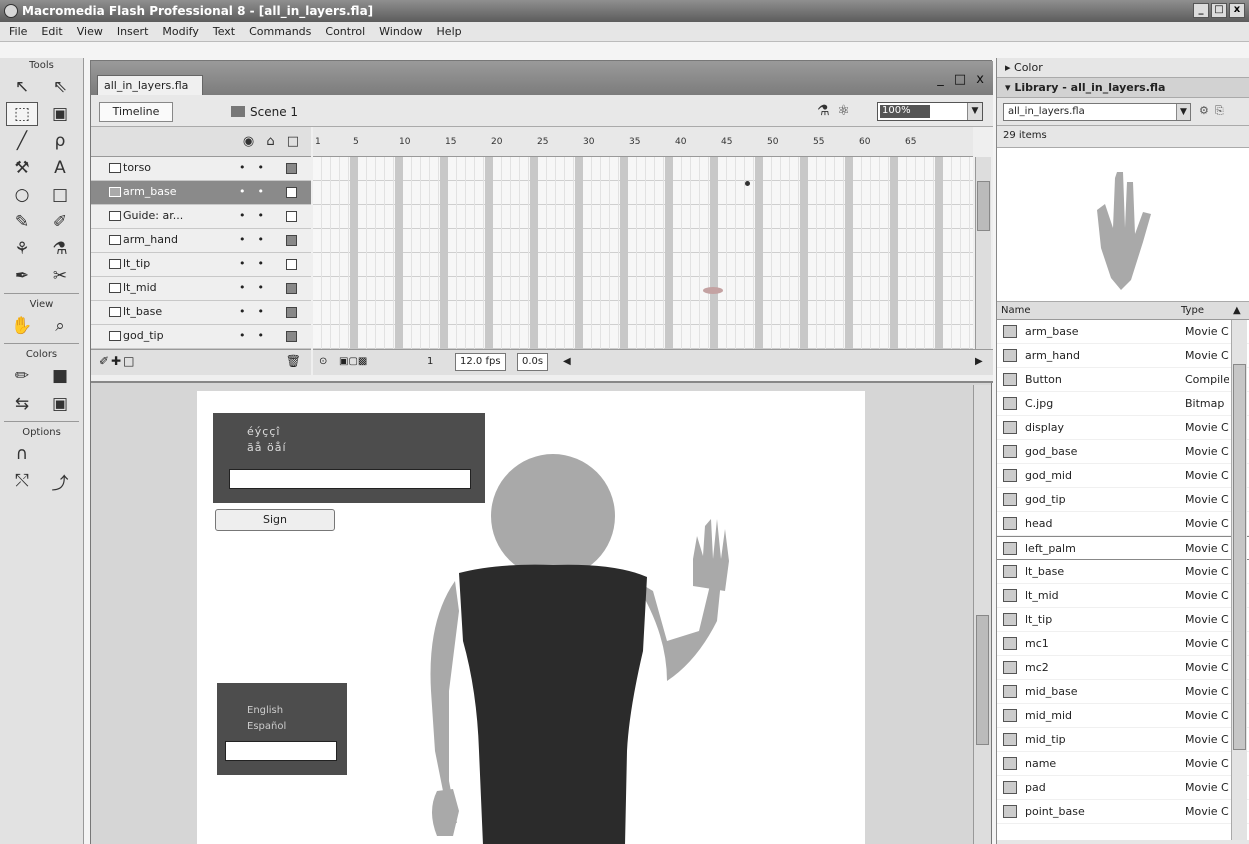 This screenshot has width=1249, height=844. I want to click on library-item: pad Movie Clip, so click(1123, 788).